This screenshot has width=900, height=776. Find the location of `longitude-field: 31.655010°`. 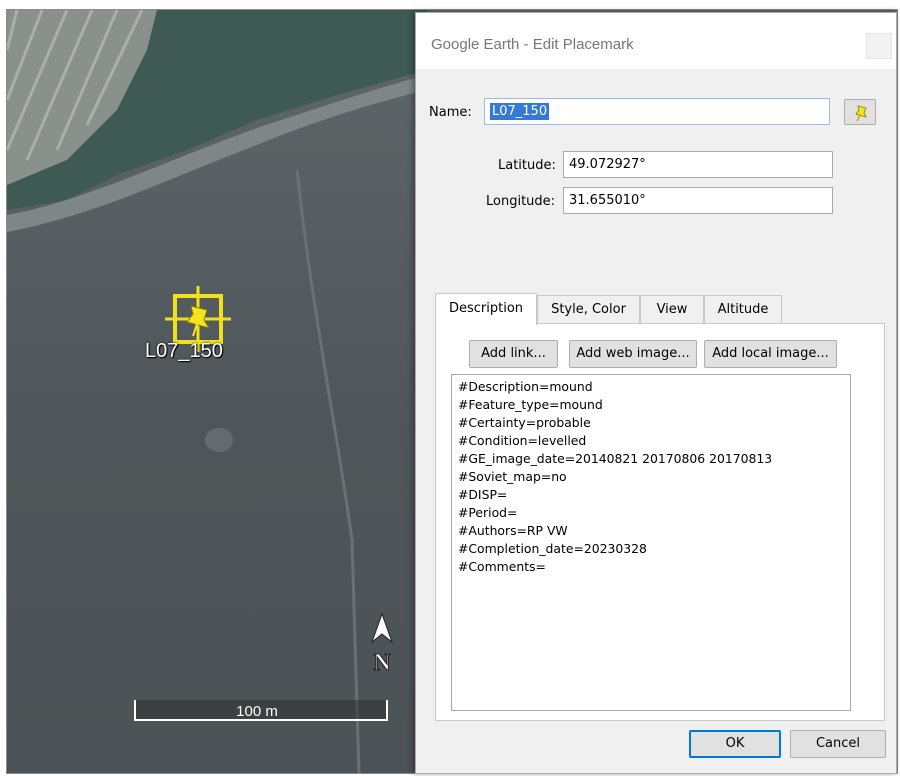

longitude-field: 31.655010° is located at coordinates (698, 200).